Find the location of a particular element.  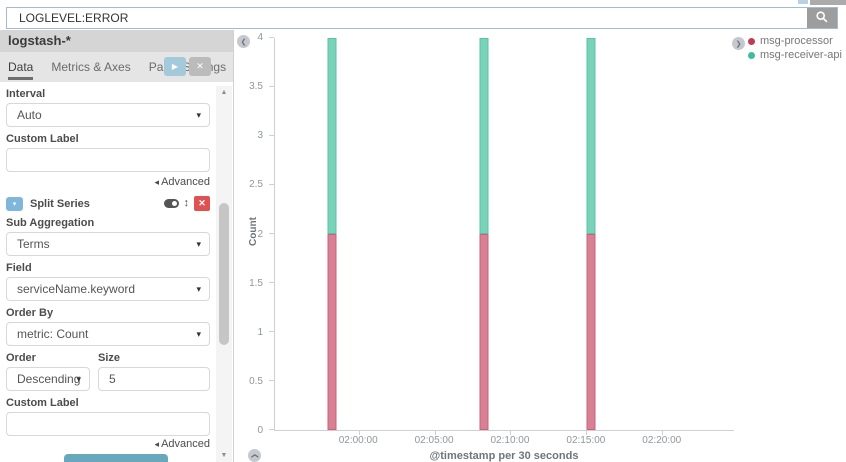

size-field-wrap is located at coordinates (154, 379).